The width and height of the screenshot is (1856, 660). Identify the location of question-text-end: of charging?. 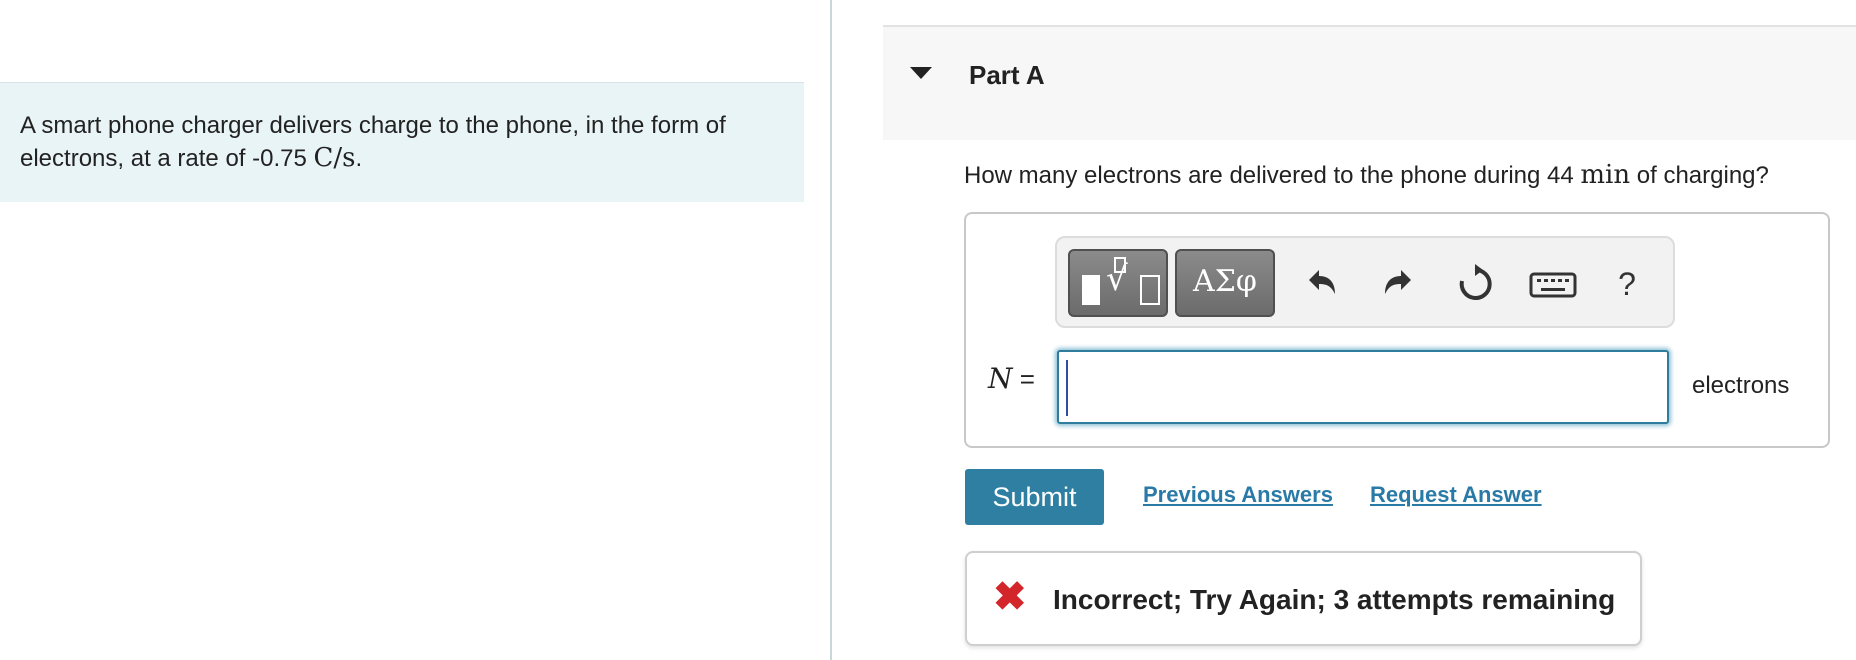
(1699, 175).